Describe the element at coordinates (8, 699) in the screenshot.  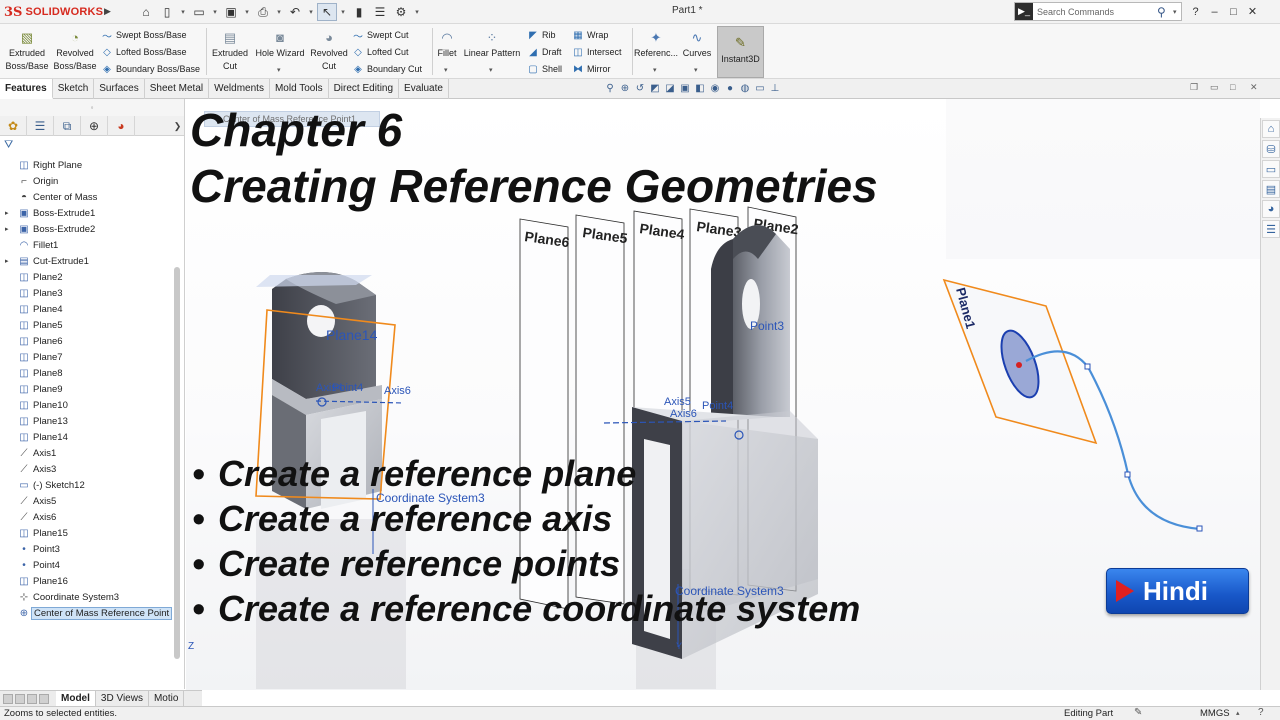
I see `first-tab-icon` at that location.